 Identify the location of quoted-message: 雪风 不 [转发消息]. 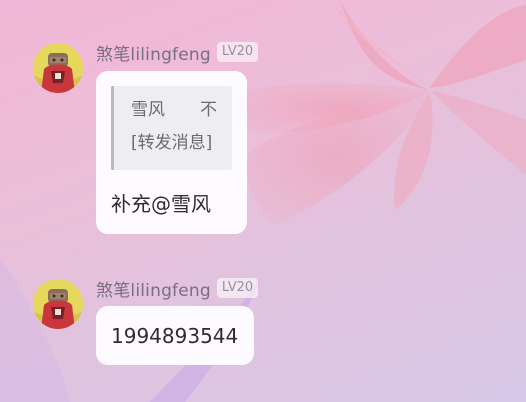
(171, 128).